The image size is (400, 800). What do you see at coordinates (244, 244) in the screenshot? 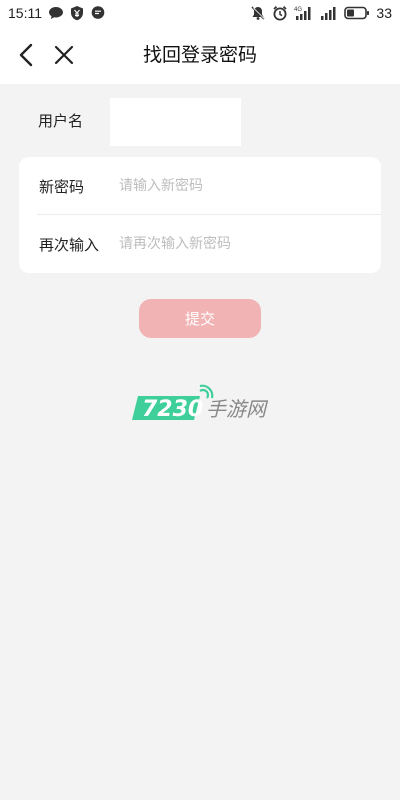
I see `confirm-password-input` at bounding box center [244, 244].